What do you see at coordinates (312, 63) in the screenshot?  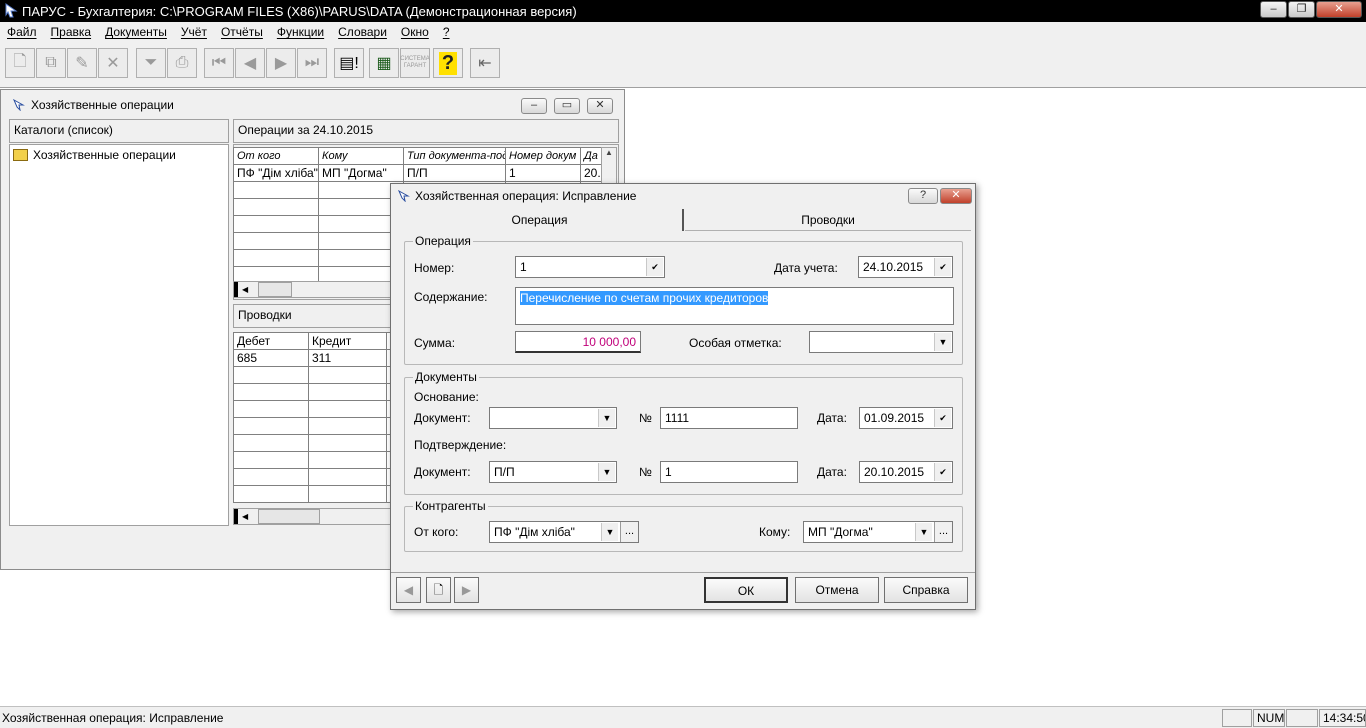 I see `last-record-icon: ⏭` at bounding box center [312, 63].